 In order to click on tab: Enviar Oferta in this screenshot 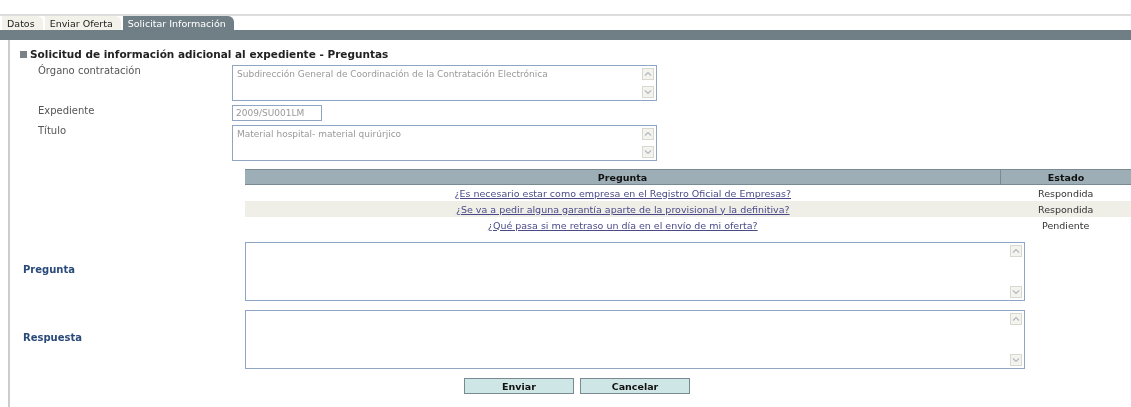, I will do `click(82, 23)`.